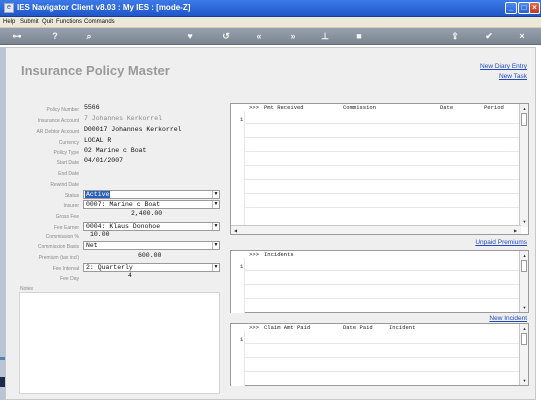 The width and height of the screenshot is (541, 406). I want to click on insurance-account-value: 7 Johannes Kerkorrel, so click(123, 118).